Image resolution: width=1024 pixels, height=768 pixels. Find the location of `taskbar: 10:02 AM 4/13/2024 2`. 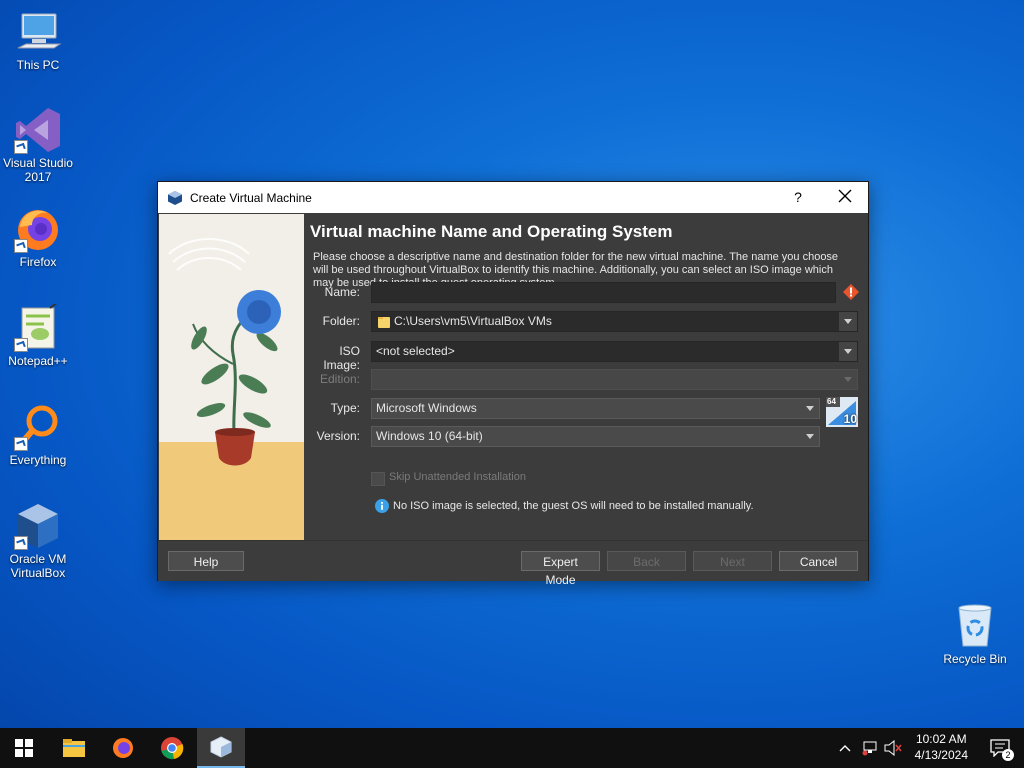

taskbar: 10:02 AM 4/13/2024 2 is located at coordinates (512, 748).